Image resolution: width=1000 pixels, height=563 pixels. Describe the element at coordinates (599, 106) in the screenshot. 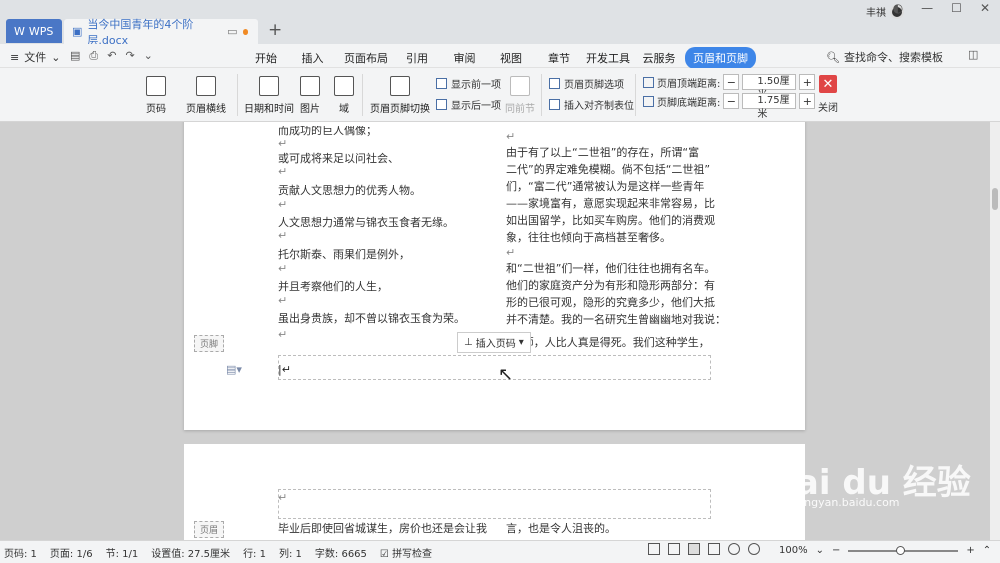

I see `align-tab-label: 插入对齐制表位` at that location.